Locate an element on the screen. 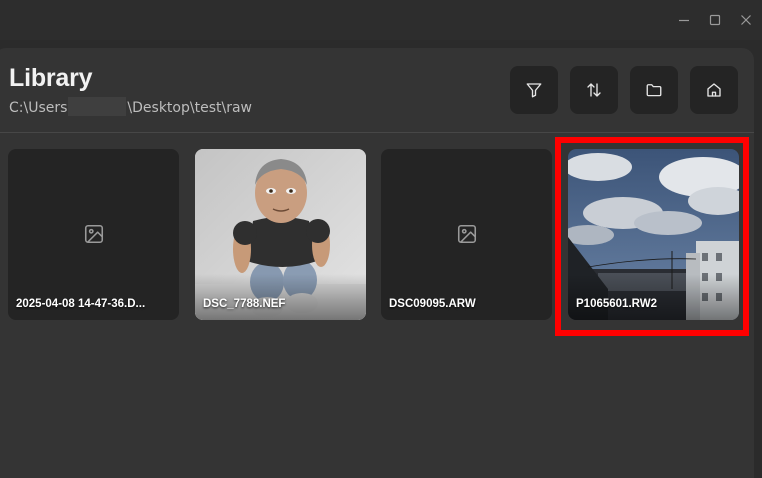 The width and height of the screenshot is (762, 478). file-card: DSC_7788.NEF is located at coordinates (280, 234).